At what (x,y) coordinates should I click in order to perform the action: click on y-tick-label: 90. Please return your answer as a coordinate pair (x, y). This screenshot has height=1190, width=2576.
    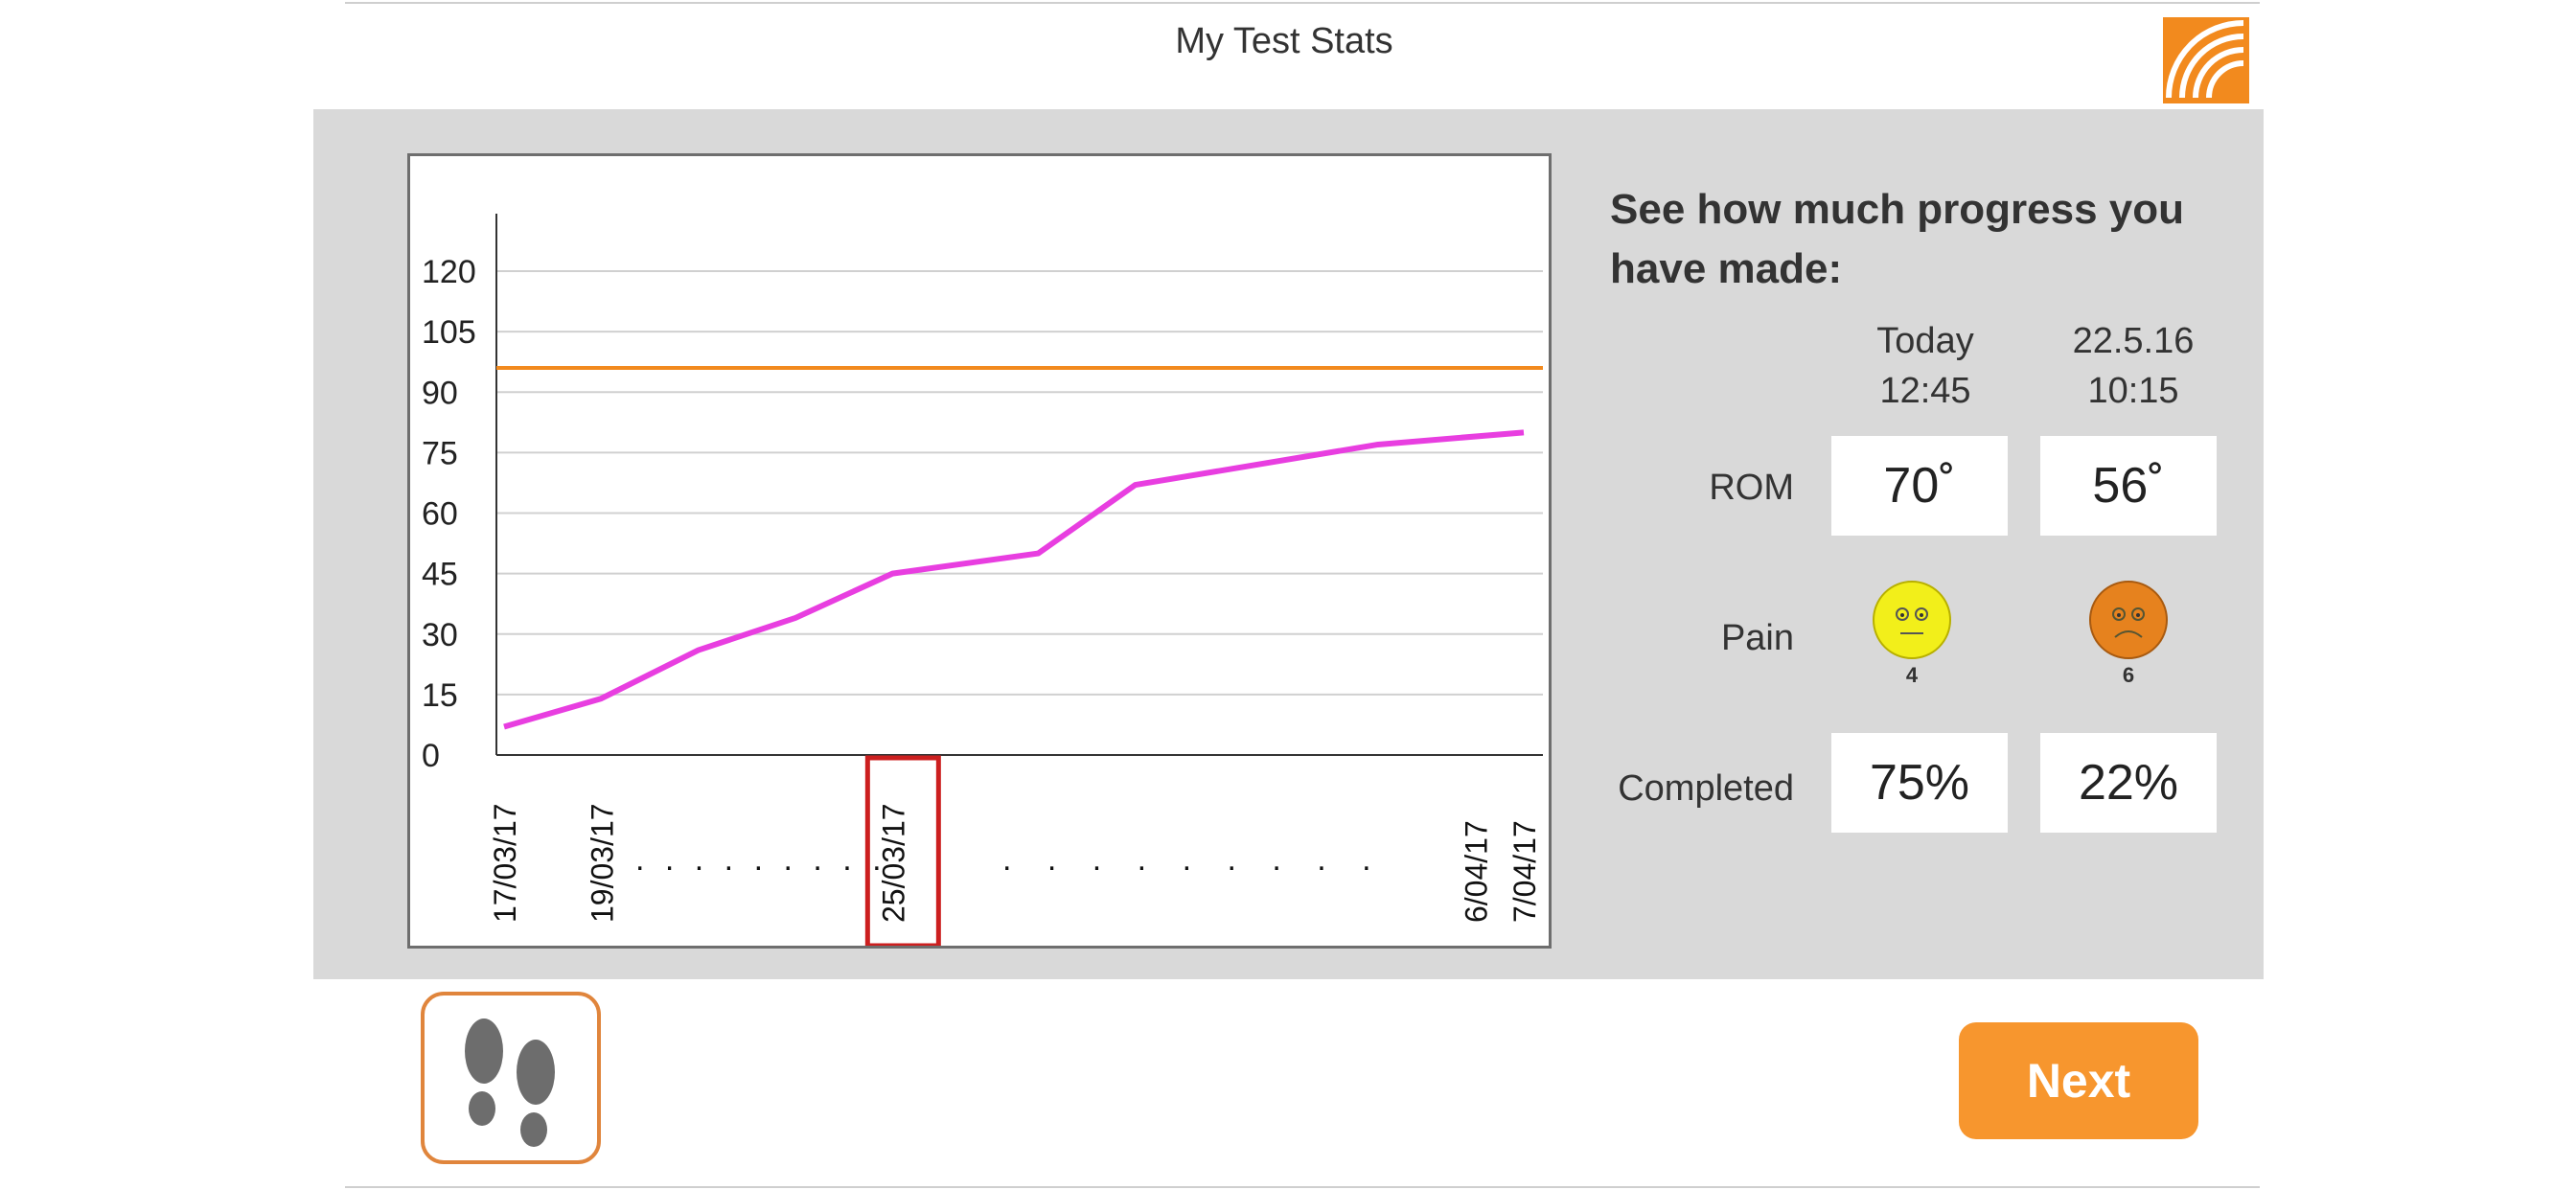
    Looking at the image, I should click on (440, 393).